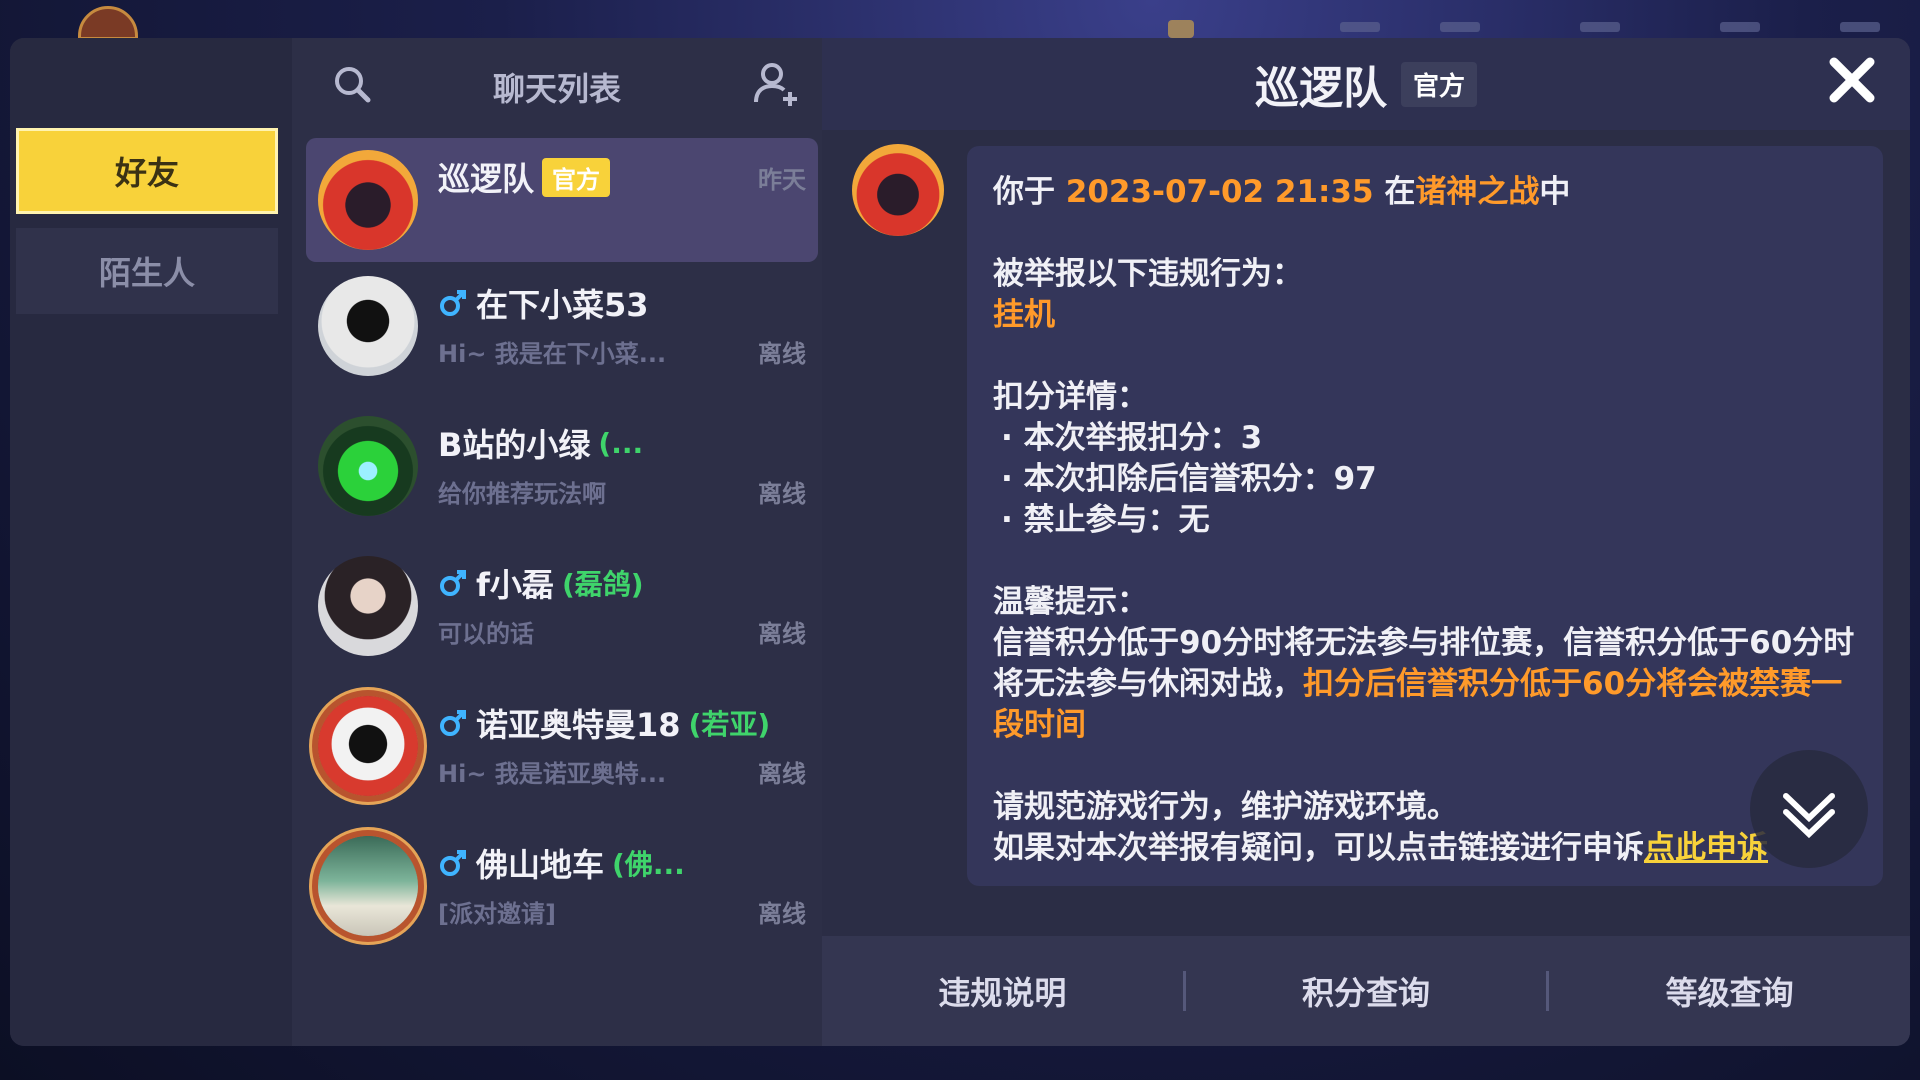  Describe the element at coordinates (522, 494) in the screenshot. I see `message-preview: 给你推荐玩法啊` at that location.